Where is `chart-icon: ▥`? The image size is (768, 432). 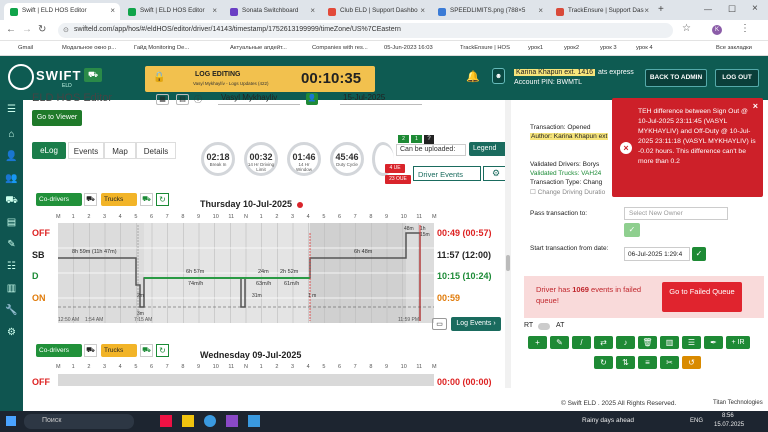
chart-icon: ▥ is located at coordinates (11, 288).